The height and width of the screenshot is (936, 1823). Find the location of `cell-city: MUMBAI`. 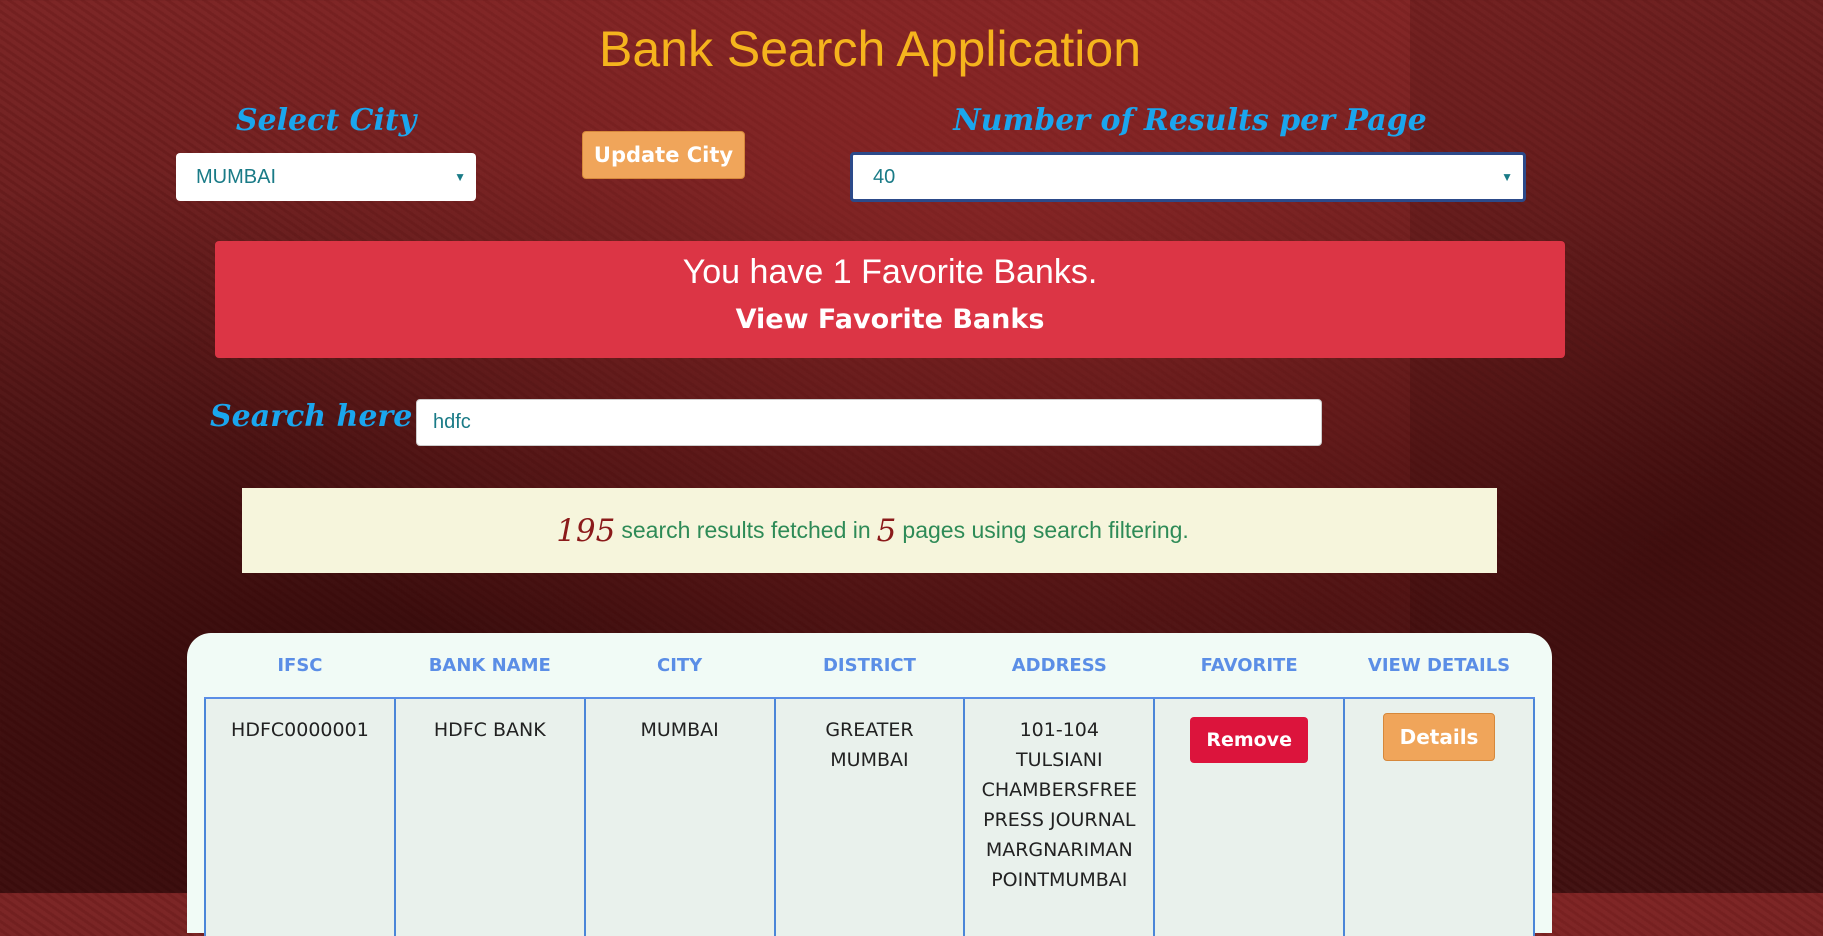

cell-city: MUMBAI is located at coordinates (679, 817).